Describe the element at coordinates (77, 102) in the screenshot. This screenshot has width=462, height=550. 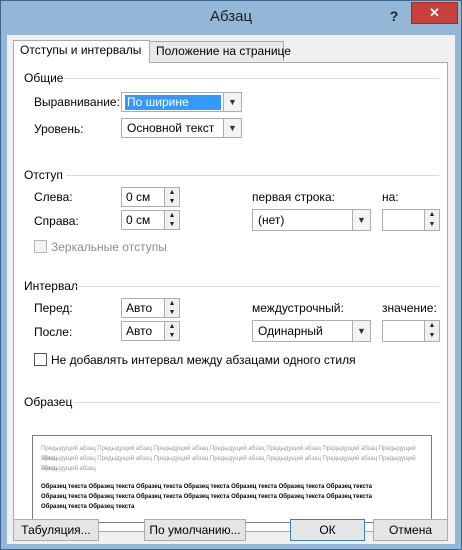
I see `alignment-label: Выравнивание:` at that location.